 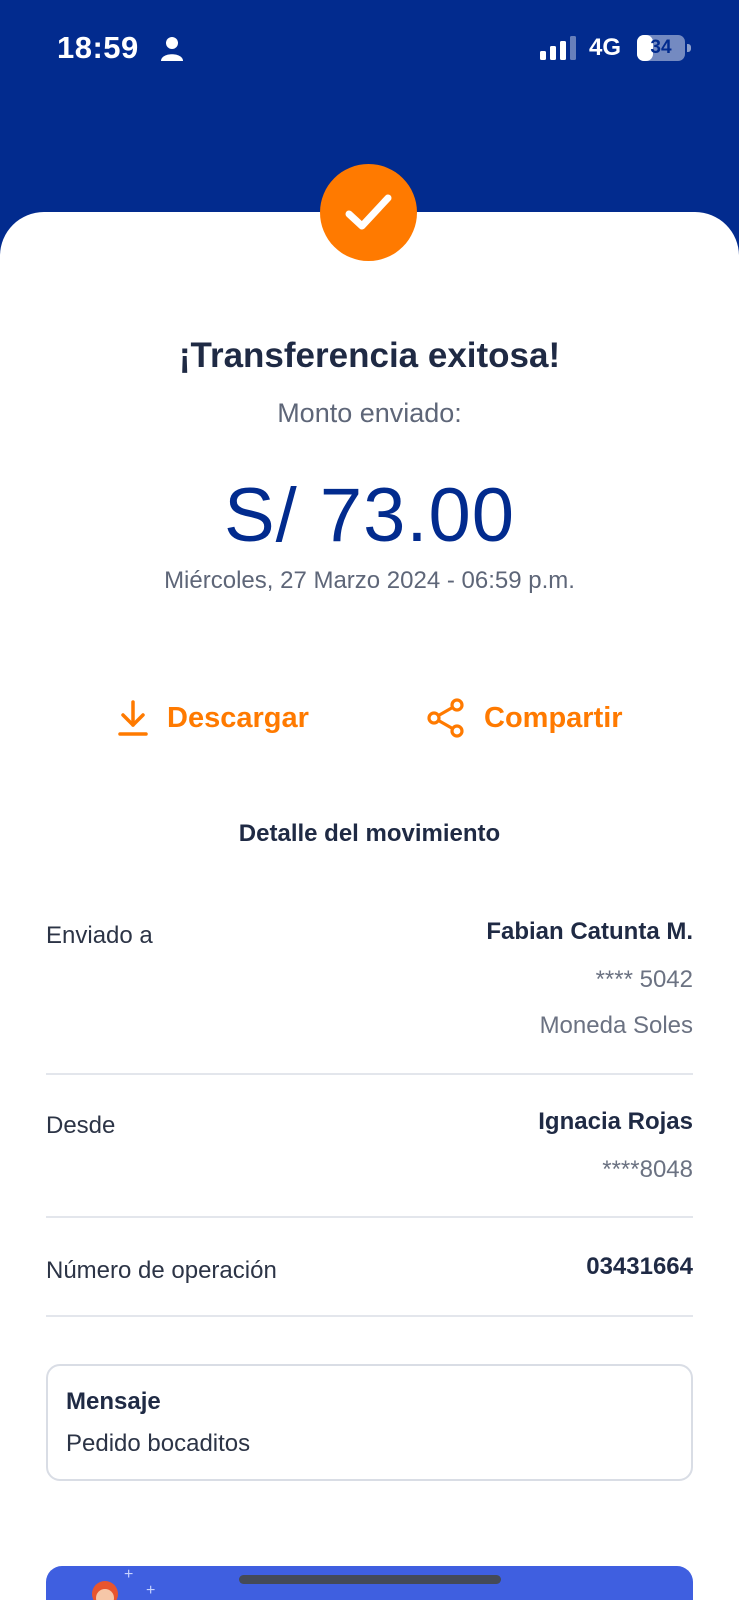 I want to click on status-bar: 18:59 4G 34, so click(x=369, y=50).